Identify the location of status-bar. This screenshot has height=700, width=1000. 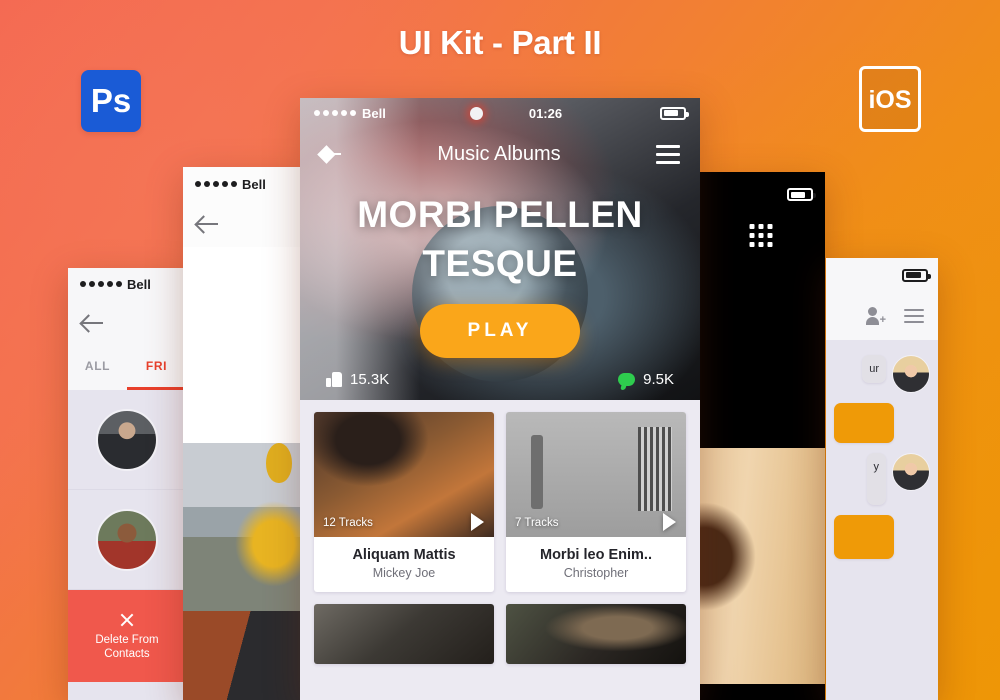
(882, 275).